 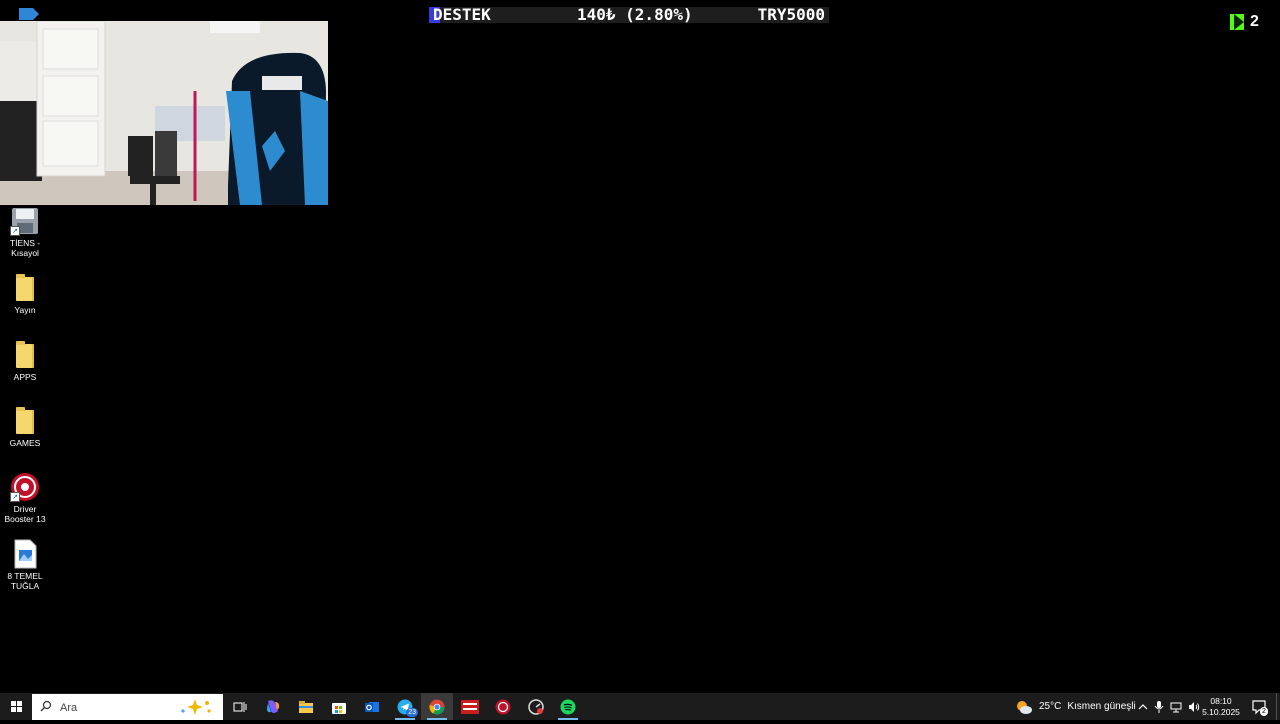 I want to click on task-view-button, so click(x=240, y=706).